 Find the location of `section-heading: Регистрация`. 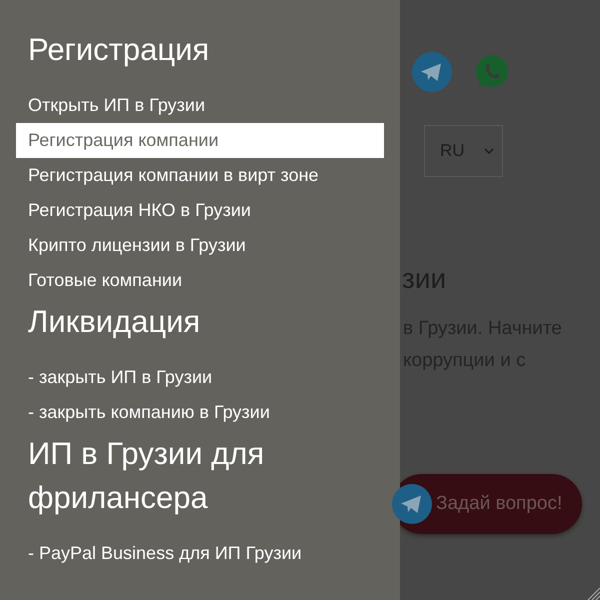

section-heading: Регистрация is located at coordinates (118, 50).